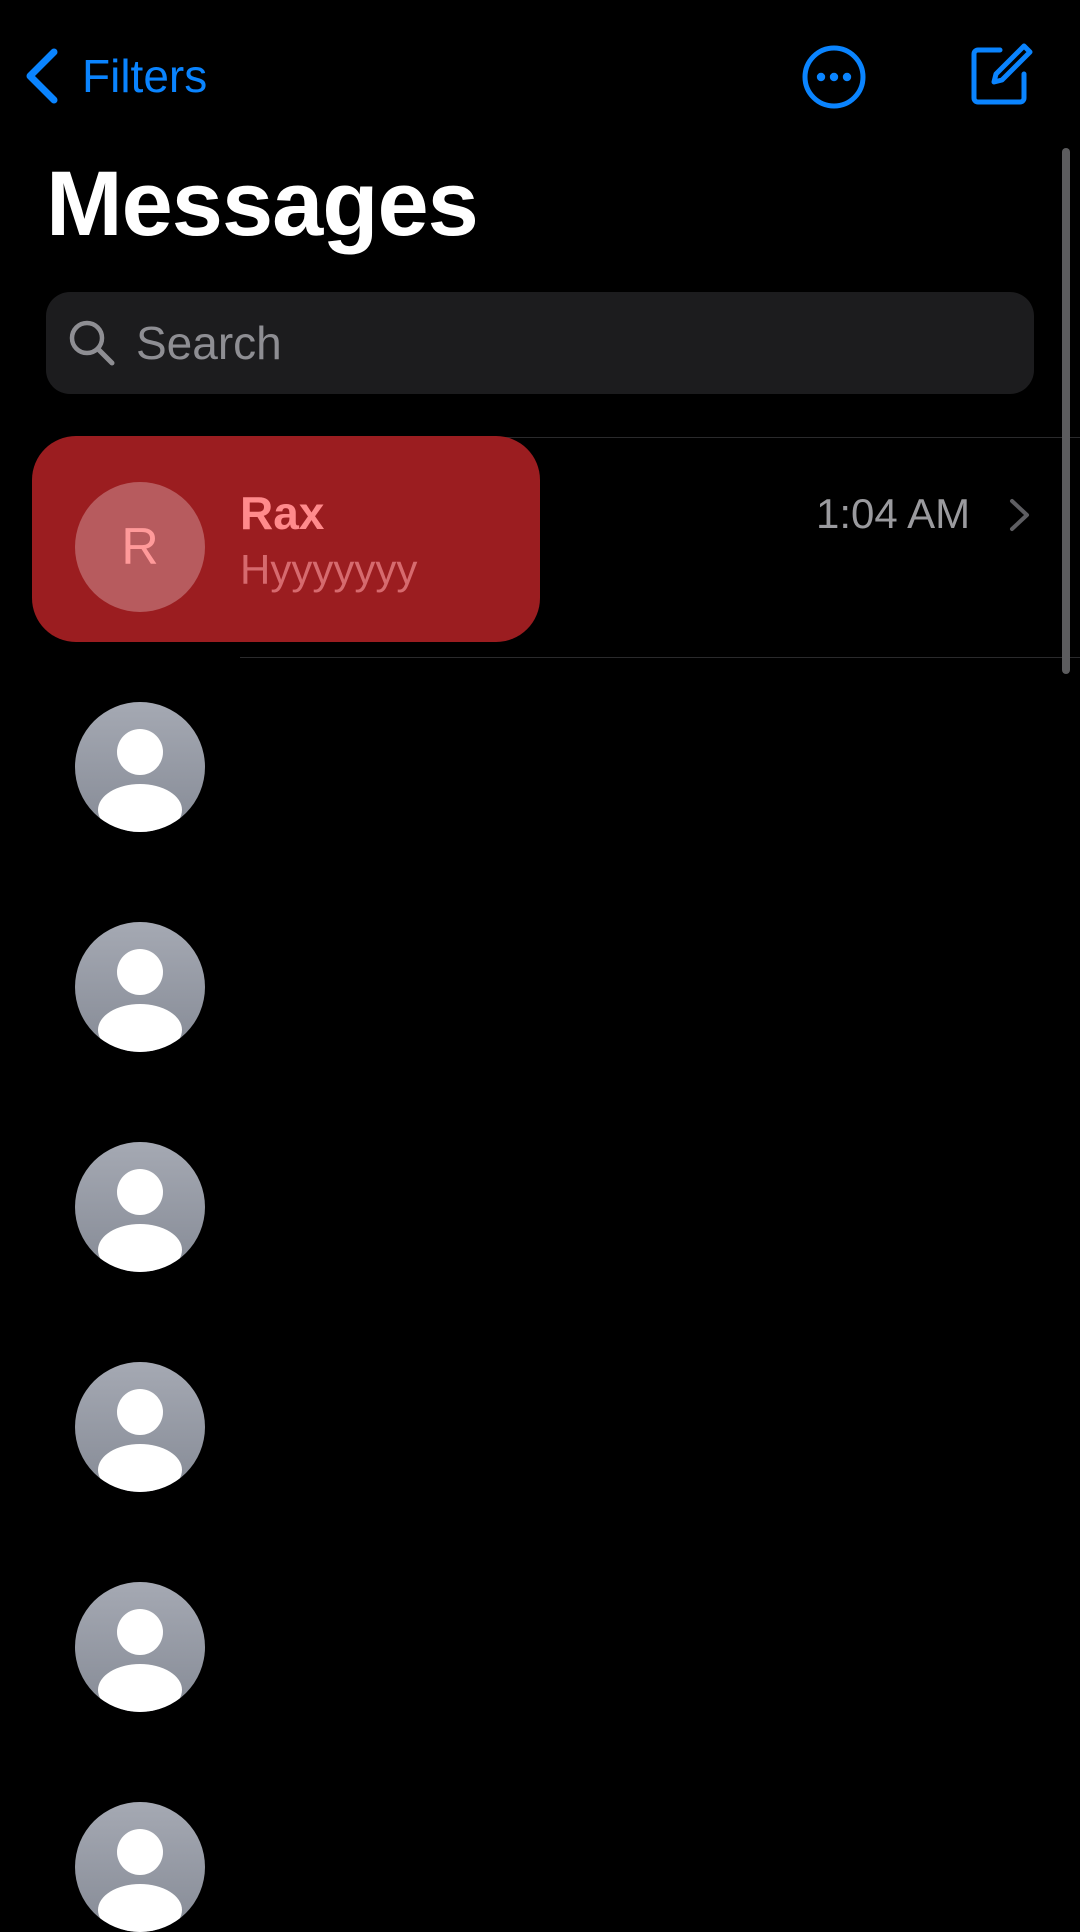 This screenshot has height=1932, width=1080. I want to click on contact-name: Rax, so click(282, 513).